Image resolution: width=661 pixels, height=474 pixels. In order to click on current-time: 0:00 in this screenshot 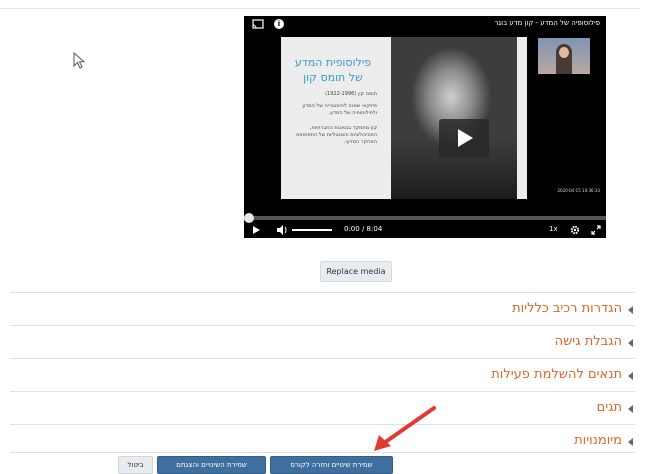, I will do `click(352, 229)`.